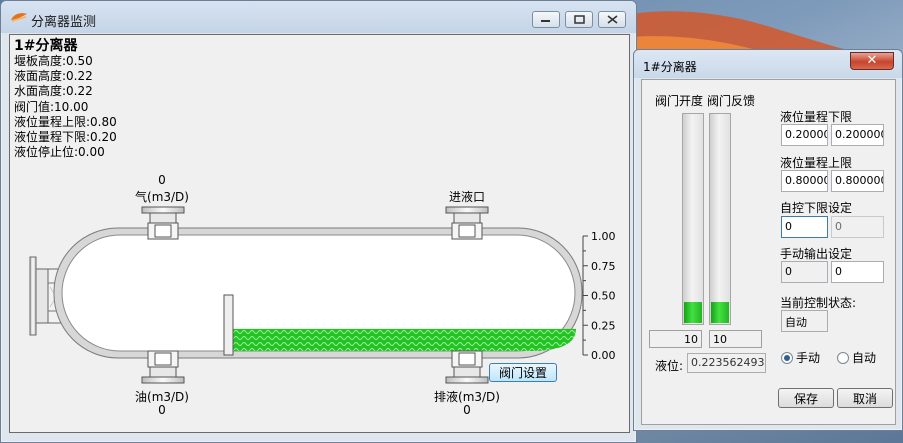  Describe the element at coordinates (808, 358) in the screenshot. I see `manual-mode-label: 手动` at that location.